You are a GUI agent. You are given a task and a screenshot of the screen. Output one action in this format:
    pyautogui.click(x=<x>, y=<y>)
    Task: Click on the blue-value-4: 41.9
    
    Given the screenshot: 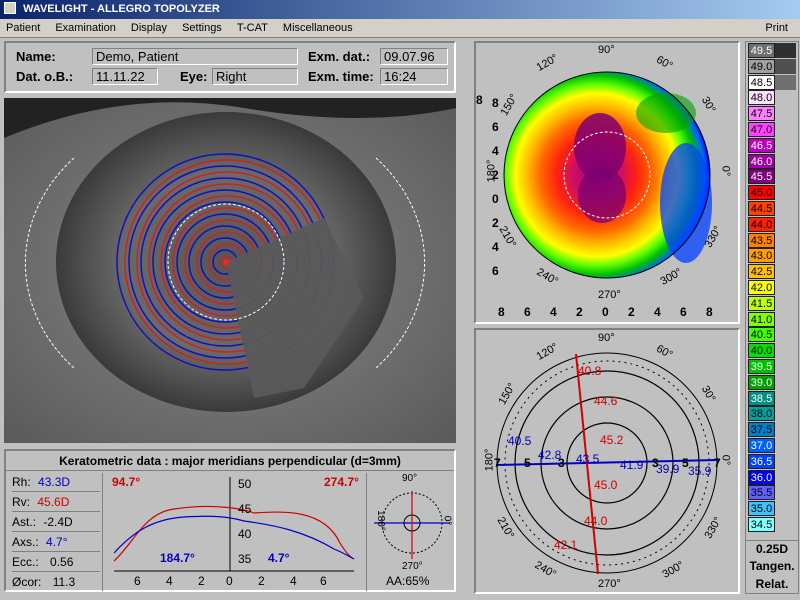 What is the action you would take?
    pyautogui.click(x=632, y=465)
    